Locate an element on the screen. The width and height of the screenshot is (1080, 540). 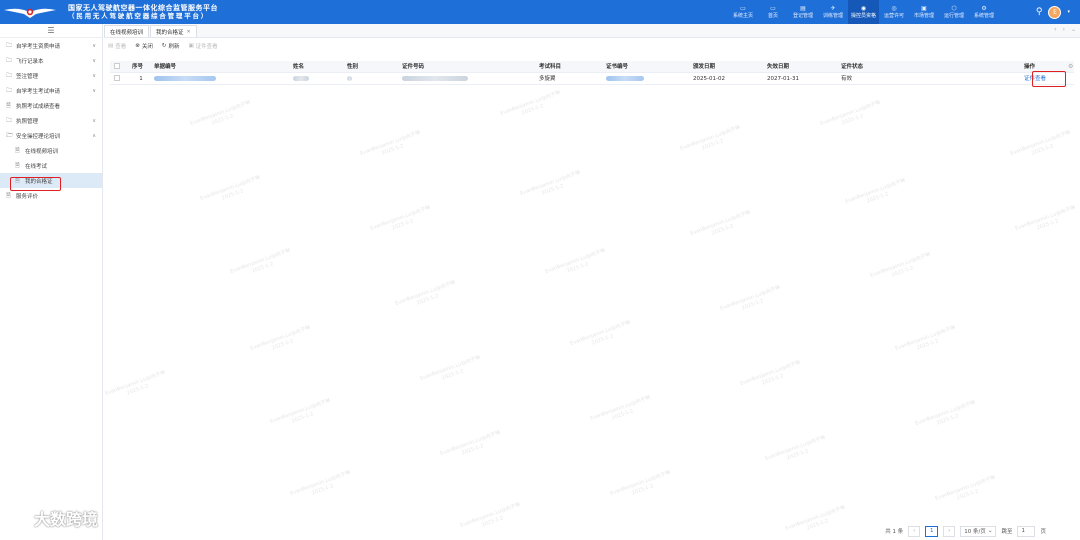
platform-subtitle: （民用无人驾驶航空器综合管理平台） is located at coordinates (139, 16).